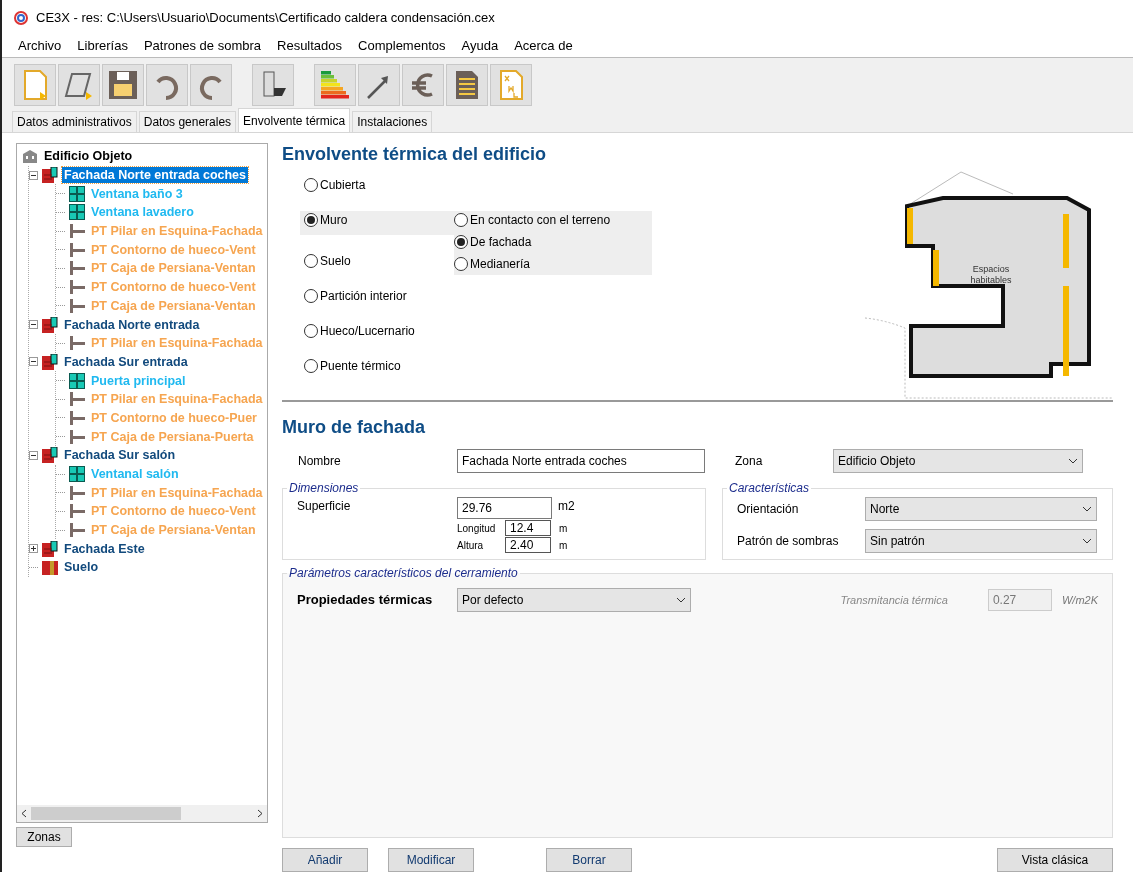 This screenshot has width=1133, height=872. I want to click on dimension-input: 12.4, so click(528, 528).